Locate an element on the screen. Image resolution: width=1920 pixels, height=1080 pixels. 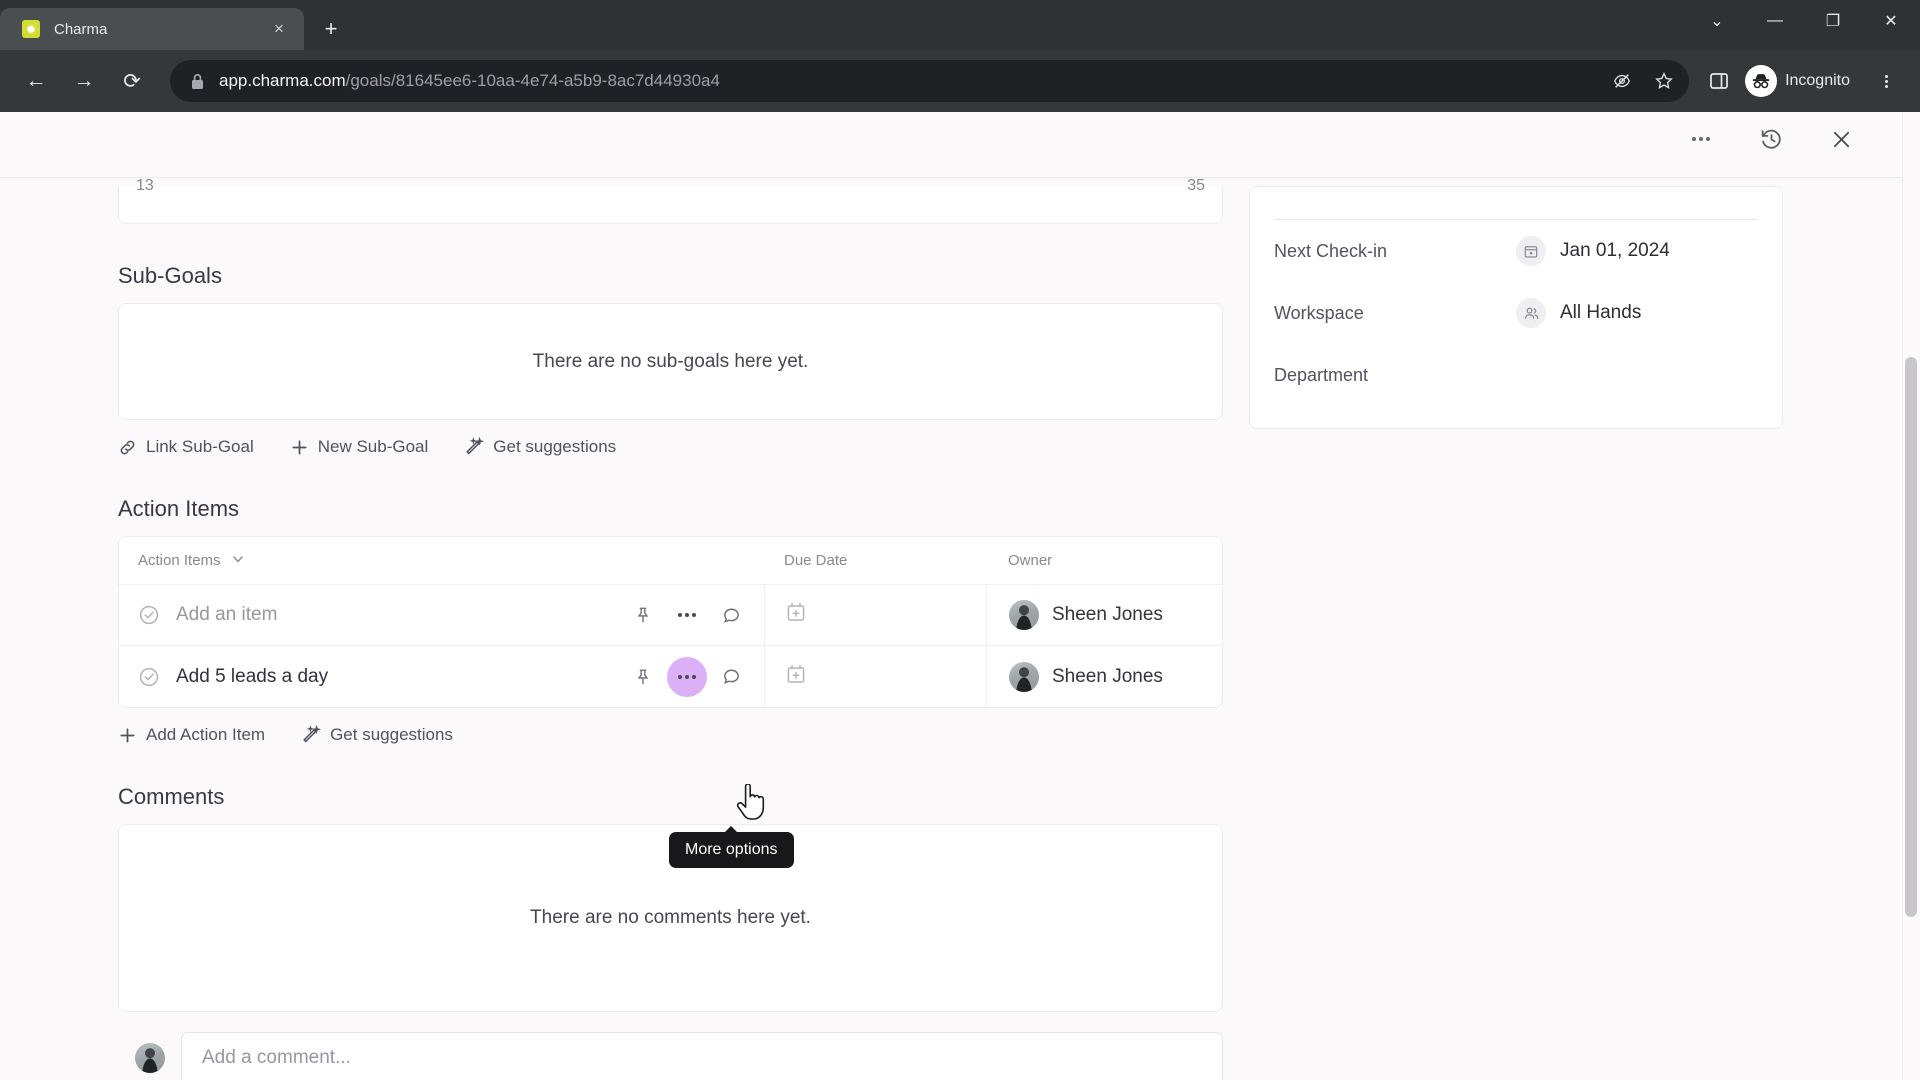
side-panel-icon is located at coordinates (1719, 81).